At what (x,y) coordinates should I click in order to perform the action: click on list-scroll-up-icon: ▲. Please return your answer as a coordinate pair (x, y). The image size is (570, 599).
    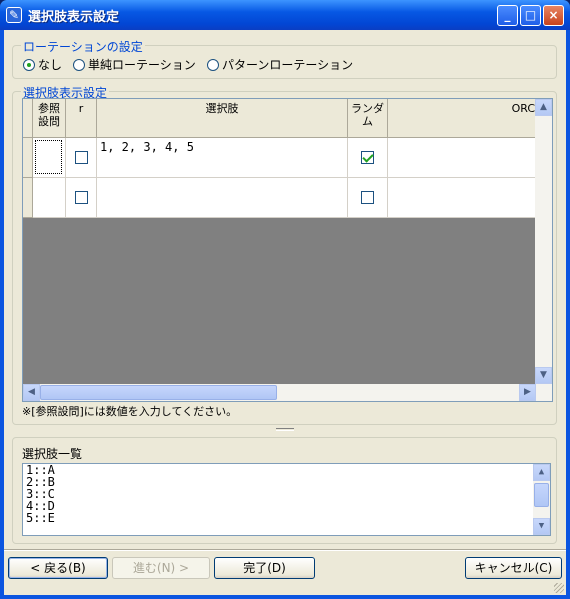
    Looking at the image, I should click on (541, 472).